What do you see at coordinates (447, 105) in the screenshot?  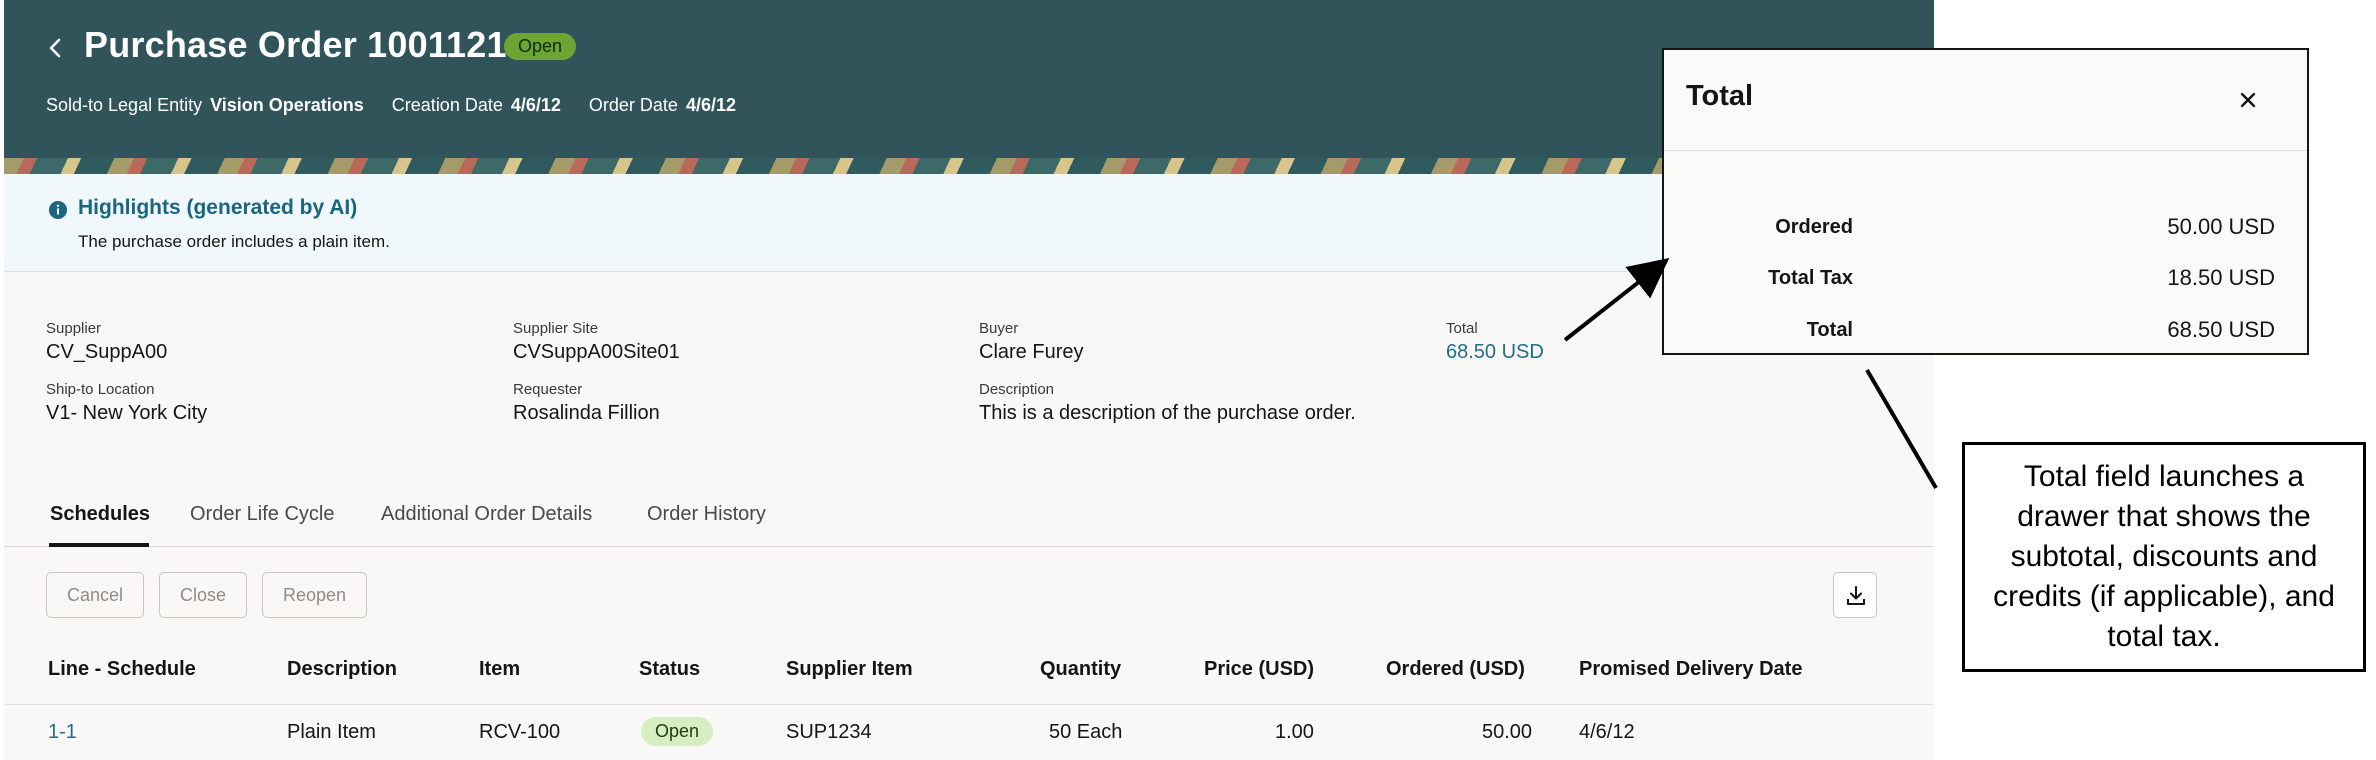 I see `creation-date-label: Creation Date` at bounding box center [447, 105].